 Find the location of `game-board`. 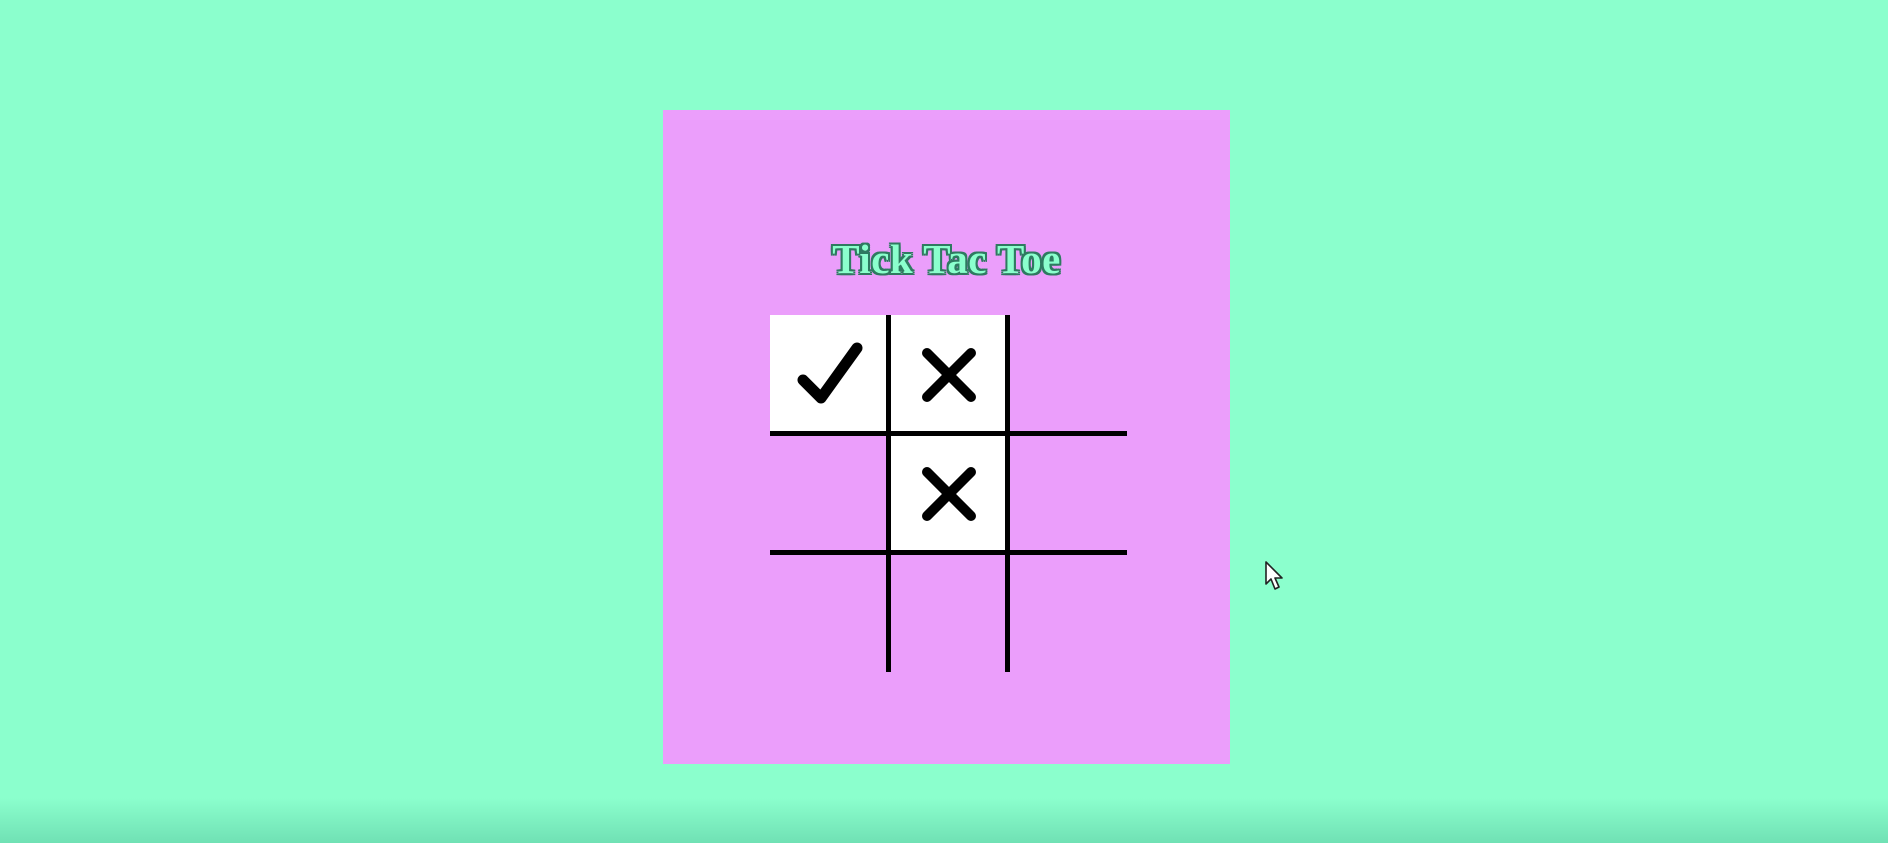

game-board is located at coordinates (948, 493).